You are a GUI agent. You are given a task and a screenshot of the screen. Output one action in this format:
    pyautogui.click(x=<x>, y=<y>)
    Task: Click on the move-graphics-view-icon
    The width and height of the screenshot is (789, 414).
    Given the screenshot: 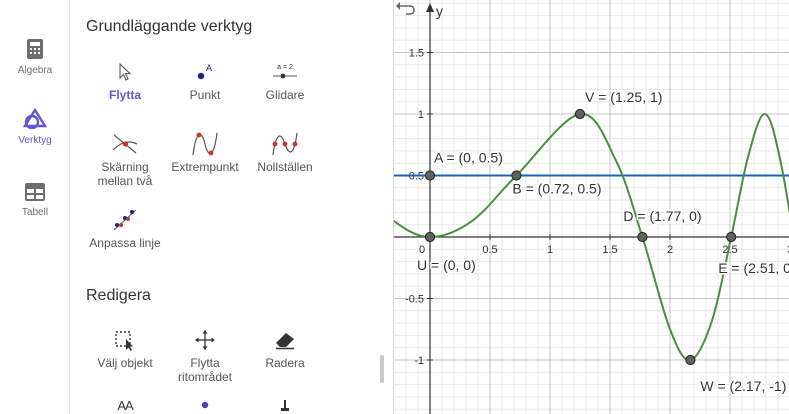 What is the action you would take?
    pyautogui.click(x=205, y=340)
    